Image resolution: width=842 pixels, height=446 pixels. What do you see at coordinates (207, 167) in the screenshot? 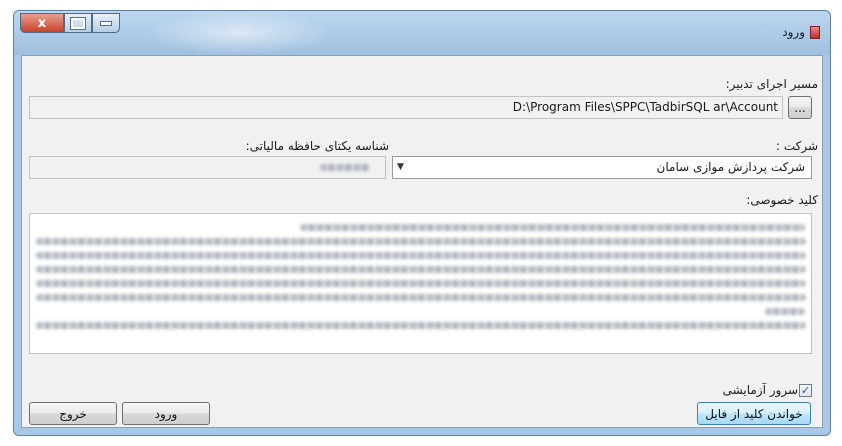
I see `memory-id-field` at bounding box center [207, 167].